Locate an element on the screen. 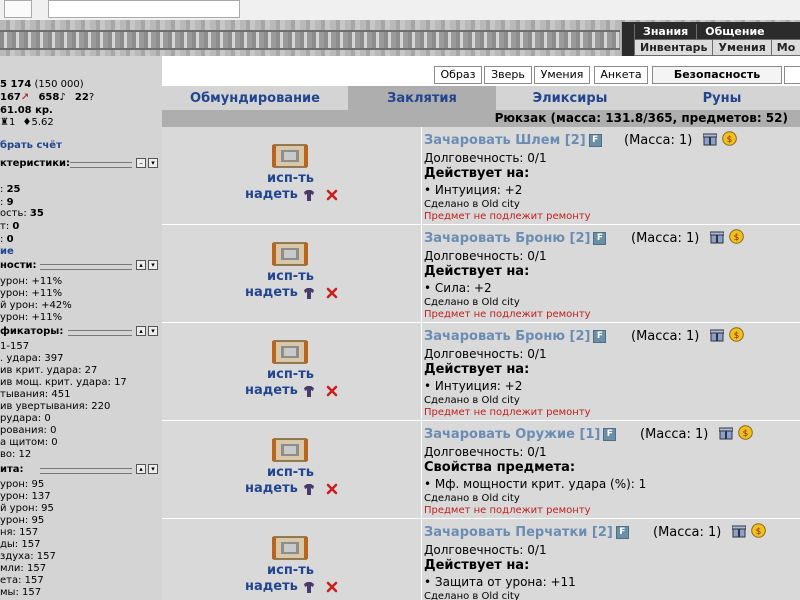  tab-spells: Заклятия is located at coordinates (422, 98).